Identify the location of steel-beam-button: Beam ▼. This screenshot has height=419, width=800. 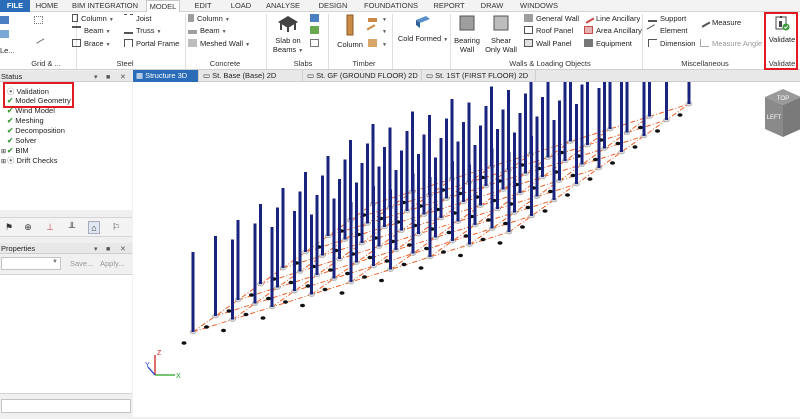
(91, 31).